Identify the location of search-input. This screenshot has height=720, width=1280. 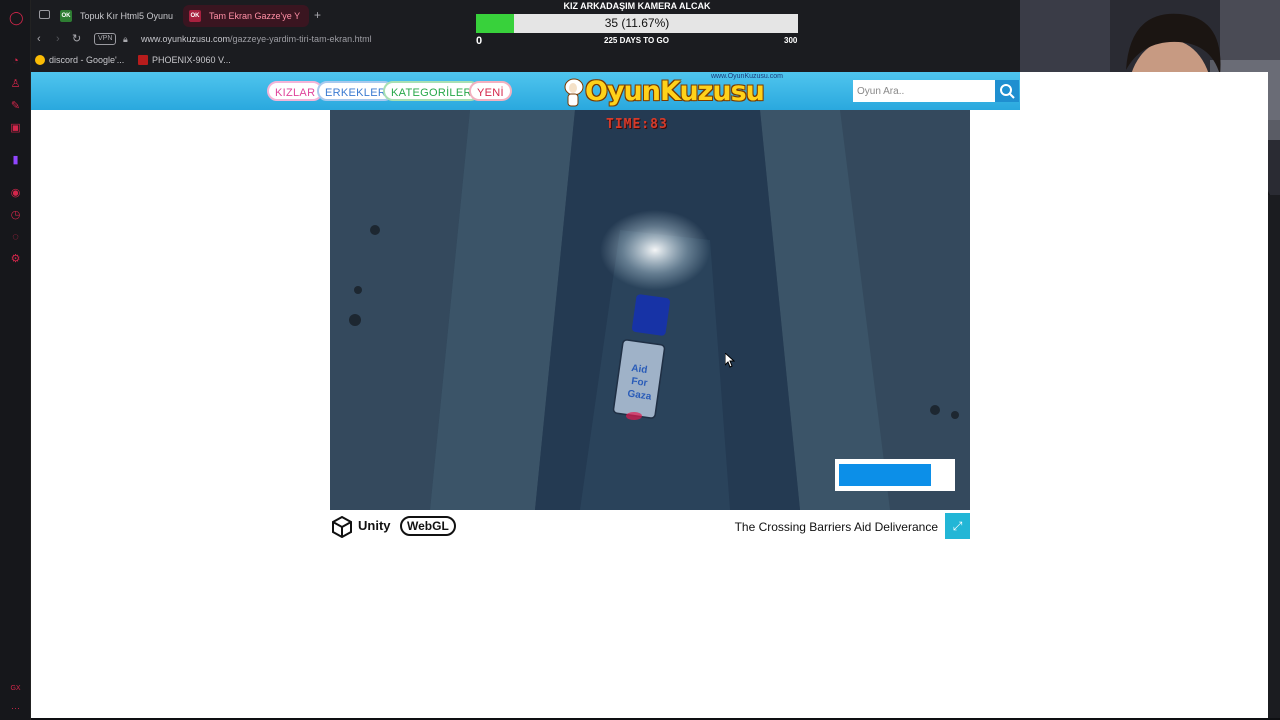
(924, 91).